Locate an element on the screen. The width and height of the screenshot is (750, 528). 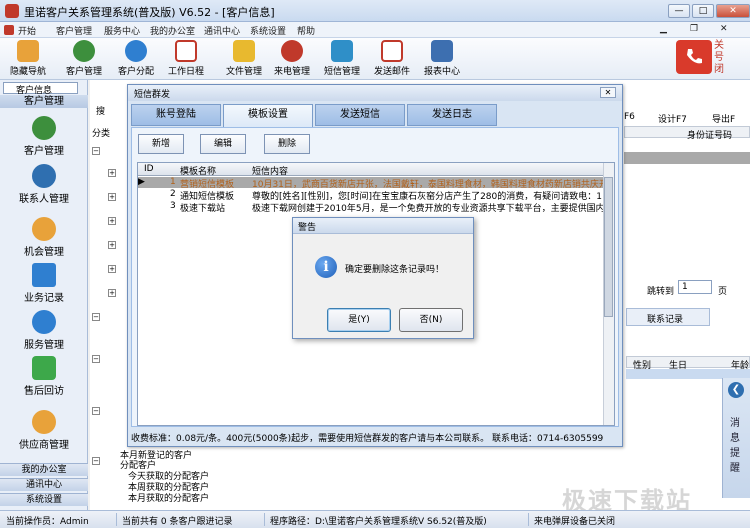
nav-business: 业务记录 is located at coordinates (44, 282).